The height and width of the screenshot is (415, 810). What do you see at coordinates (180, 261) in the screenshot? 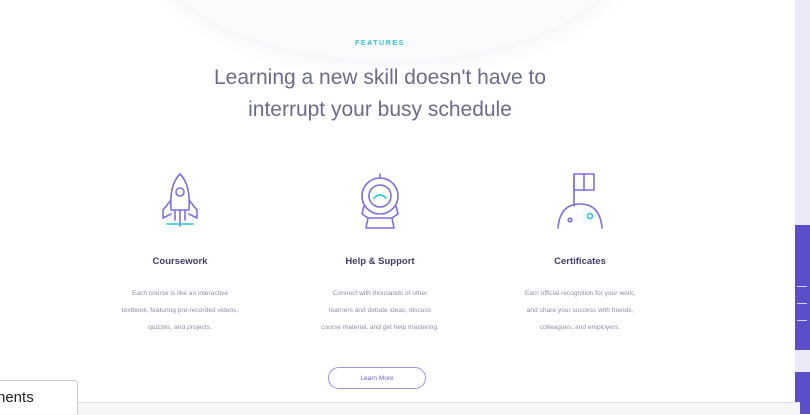
I see `feature-title: Coursework` at bounding box center [180, 261].